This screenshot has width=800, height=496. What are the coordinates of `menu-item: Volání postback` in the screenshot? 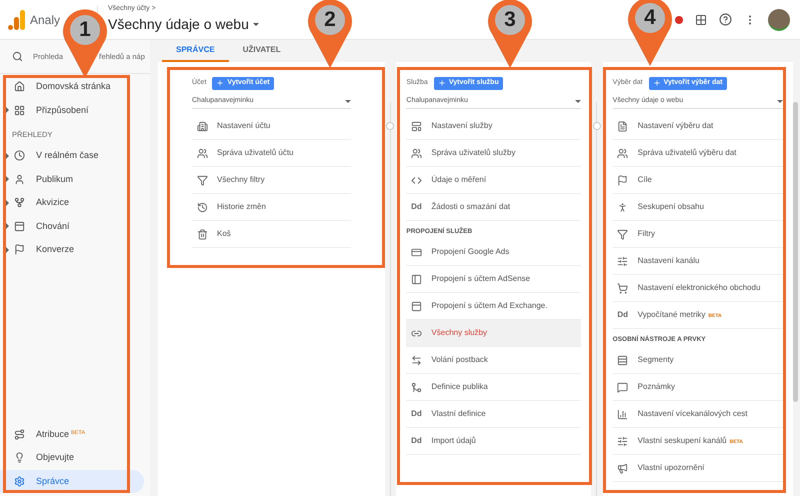 It's located at (493, 360).